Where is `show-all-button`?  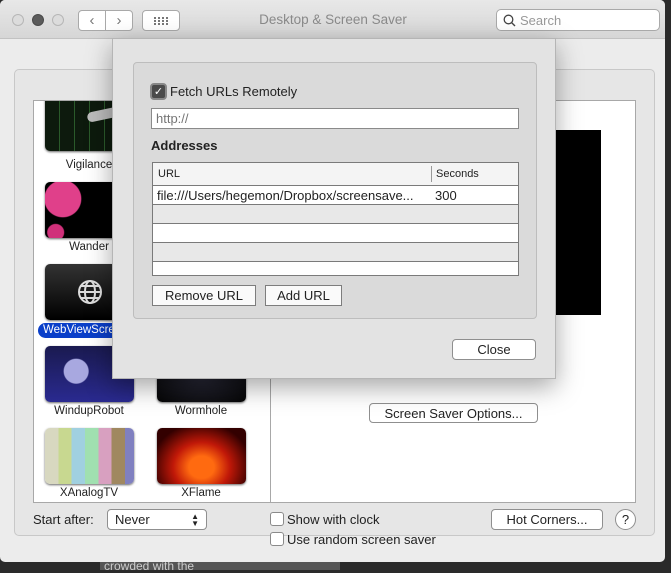 show-all-button is located at coordinates (161, 20).